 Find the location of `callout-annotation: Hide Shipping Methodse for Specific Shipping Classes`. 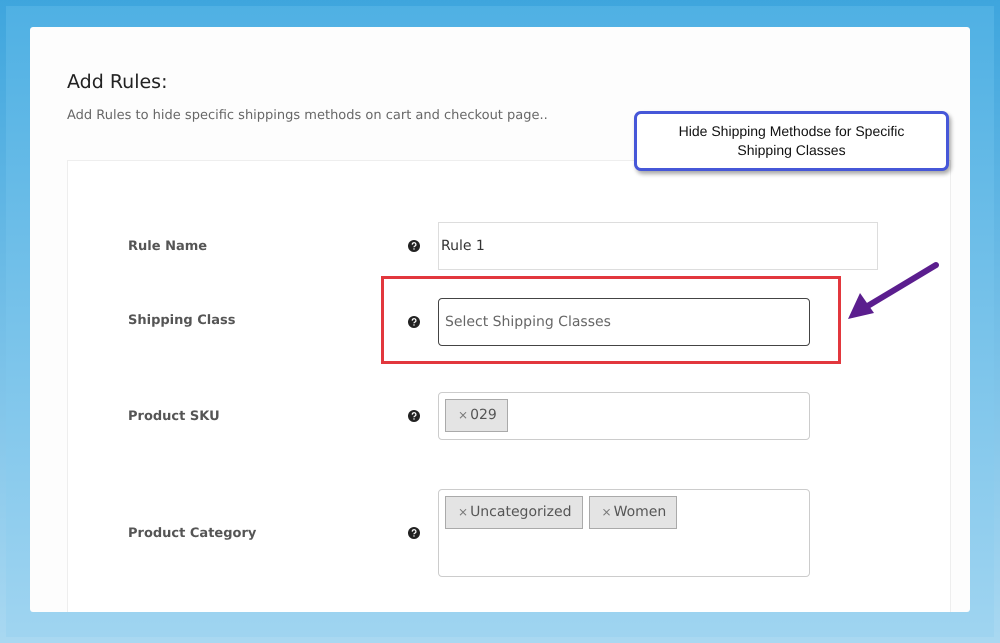

callout-annotation: Hide Shipping Methodse for Specific Shipping Classes is located at coordinates (791, 141).